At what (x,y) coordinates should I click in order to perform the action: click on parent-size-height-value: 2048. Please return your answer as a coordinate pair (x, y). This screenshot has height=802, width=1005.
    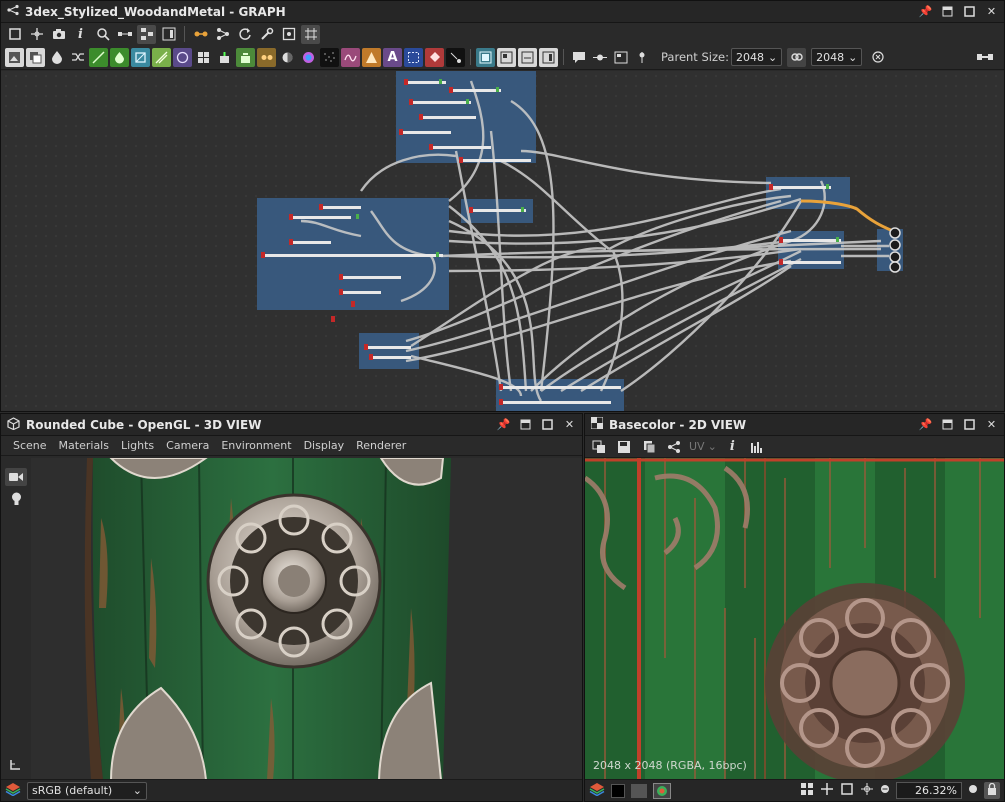
    Looking at the image, I should click on (830, 57).